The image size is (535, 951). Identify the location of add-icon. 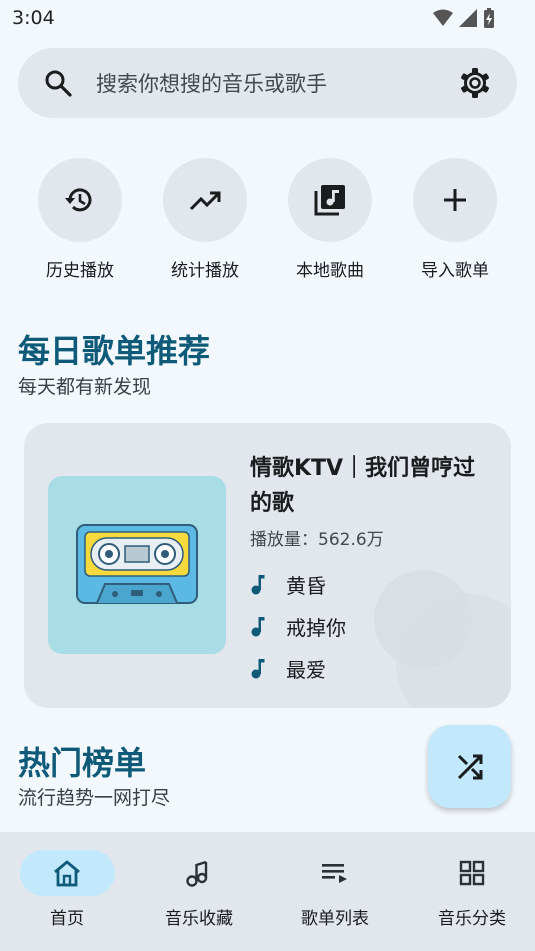
(455, 200).